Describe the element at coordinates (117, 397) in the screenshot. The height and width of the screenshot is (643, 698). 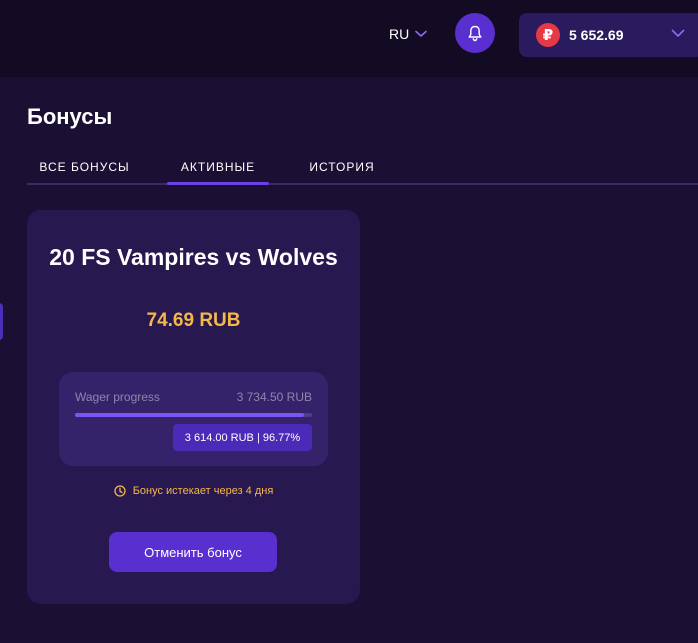
I see `wager-label: Wager progress` at that location.